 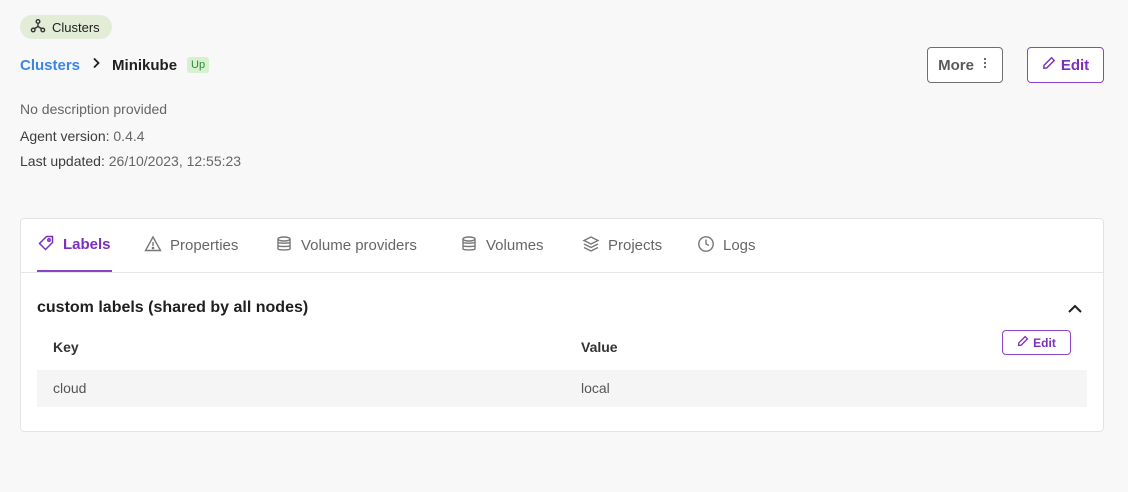 I want to click on chevron-right-icon, so click(x=96, y=65).